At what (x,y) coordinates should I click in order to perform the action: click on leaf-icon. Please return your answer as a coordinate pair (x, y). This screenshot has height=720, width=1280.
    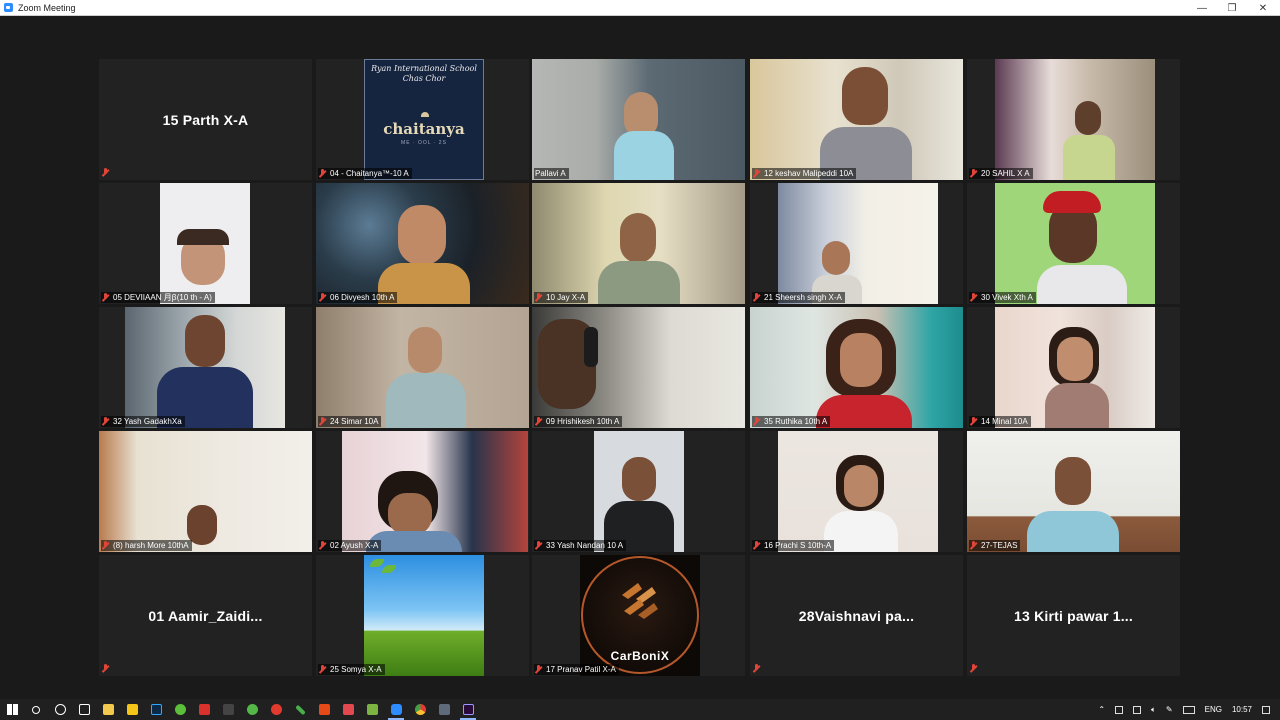
    Looking at the image, I should click on (377, 563).